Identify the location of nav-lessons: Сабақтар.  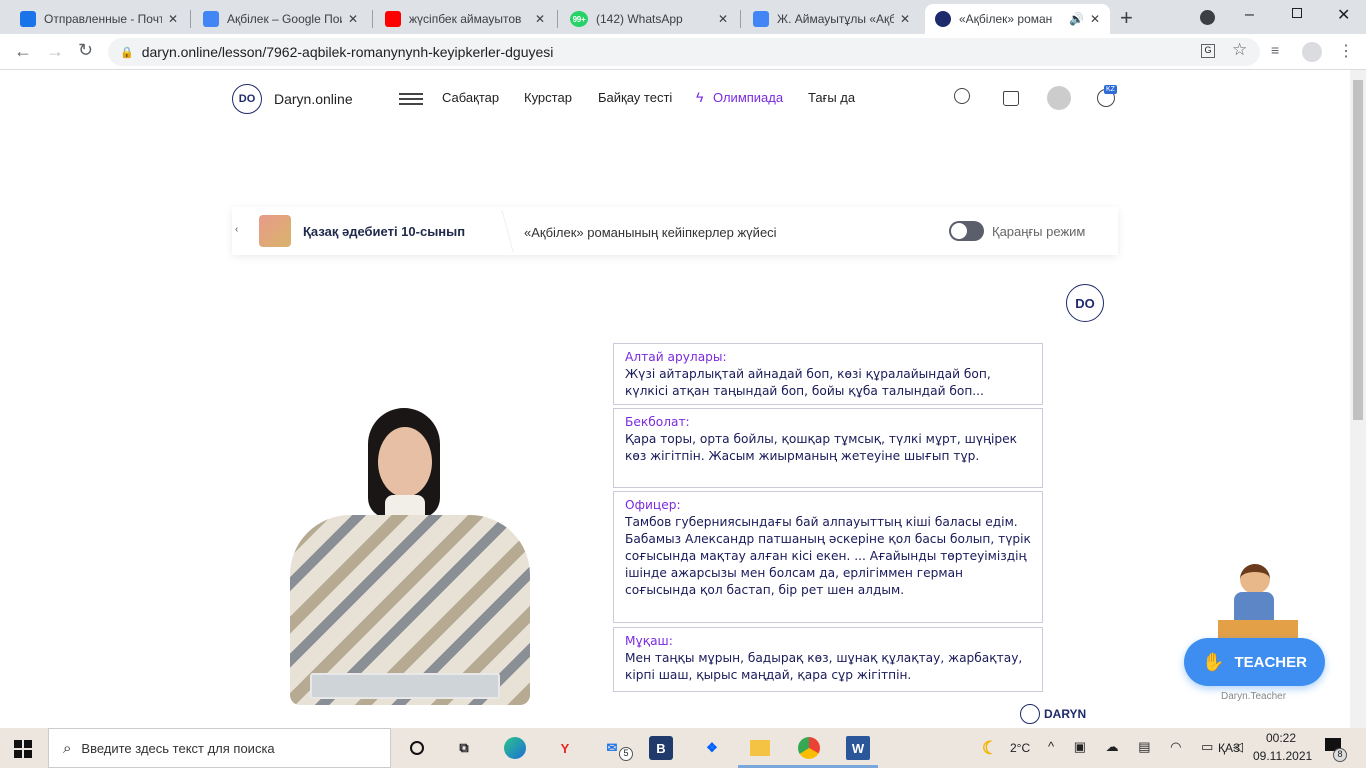
(470, 97).